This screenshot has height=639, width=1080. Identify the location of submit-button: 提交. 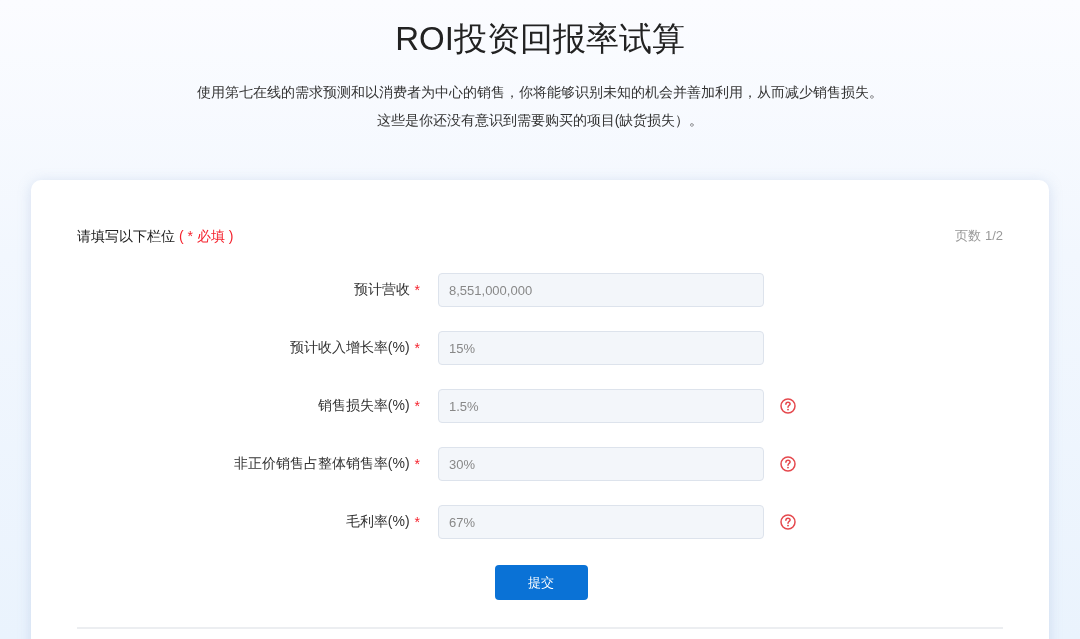
(541, 582).